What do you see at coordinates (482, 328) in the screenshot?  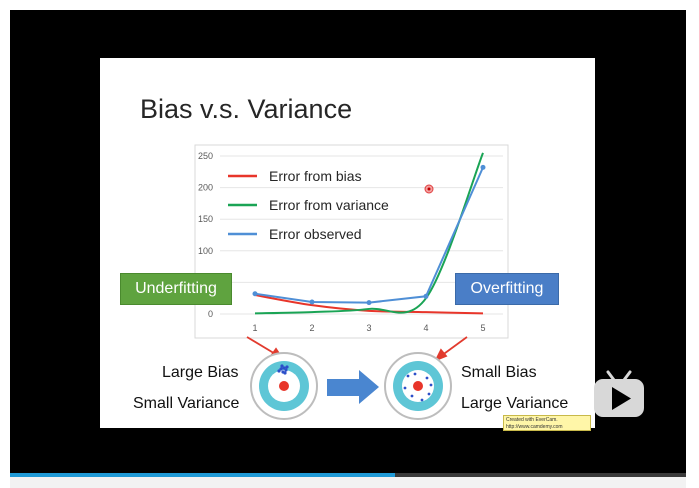 I see `x-tick-label: 5` at bounding box center [482, 328].